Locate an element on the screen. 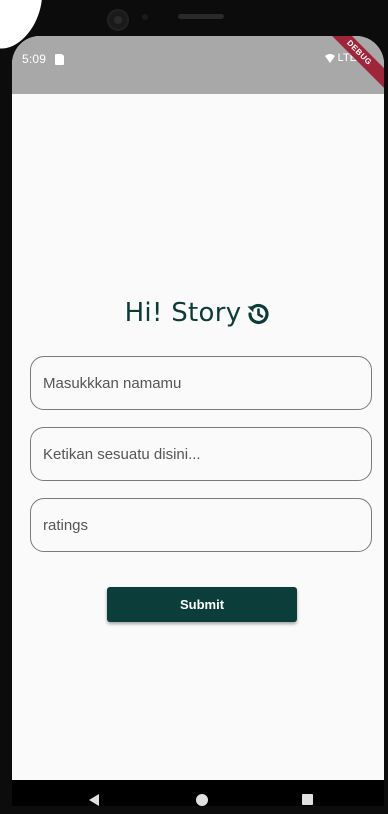 This screenshot has width=388, height=814. name-input is located at coordinates (201, 383).